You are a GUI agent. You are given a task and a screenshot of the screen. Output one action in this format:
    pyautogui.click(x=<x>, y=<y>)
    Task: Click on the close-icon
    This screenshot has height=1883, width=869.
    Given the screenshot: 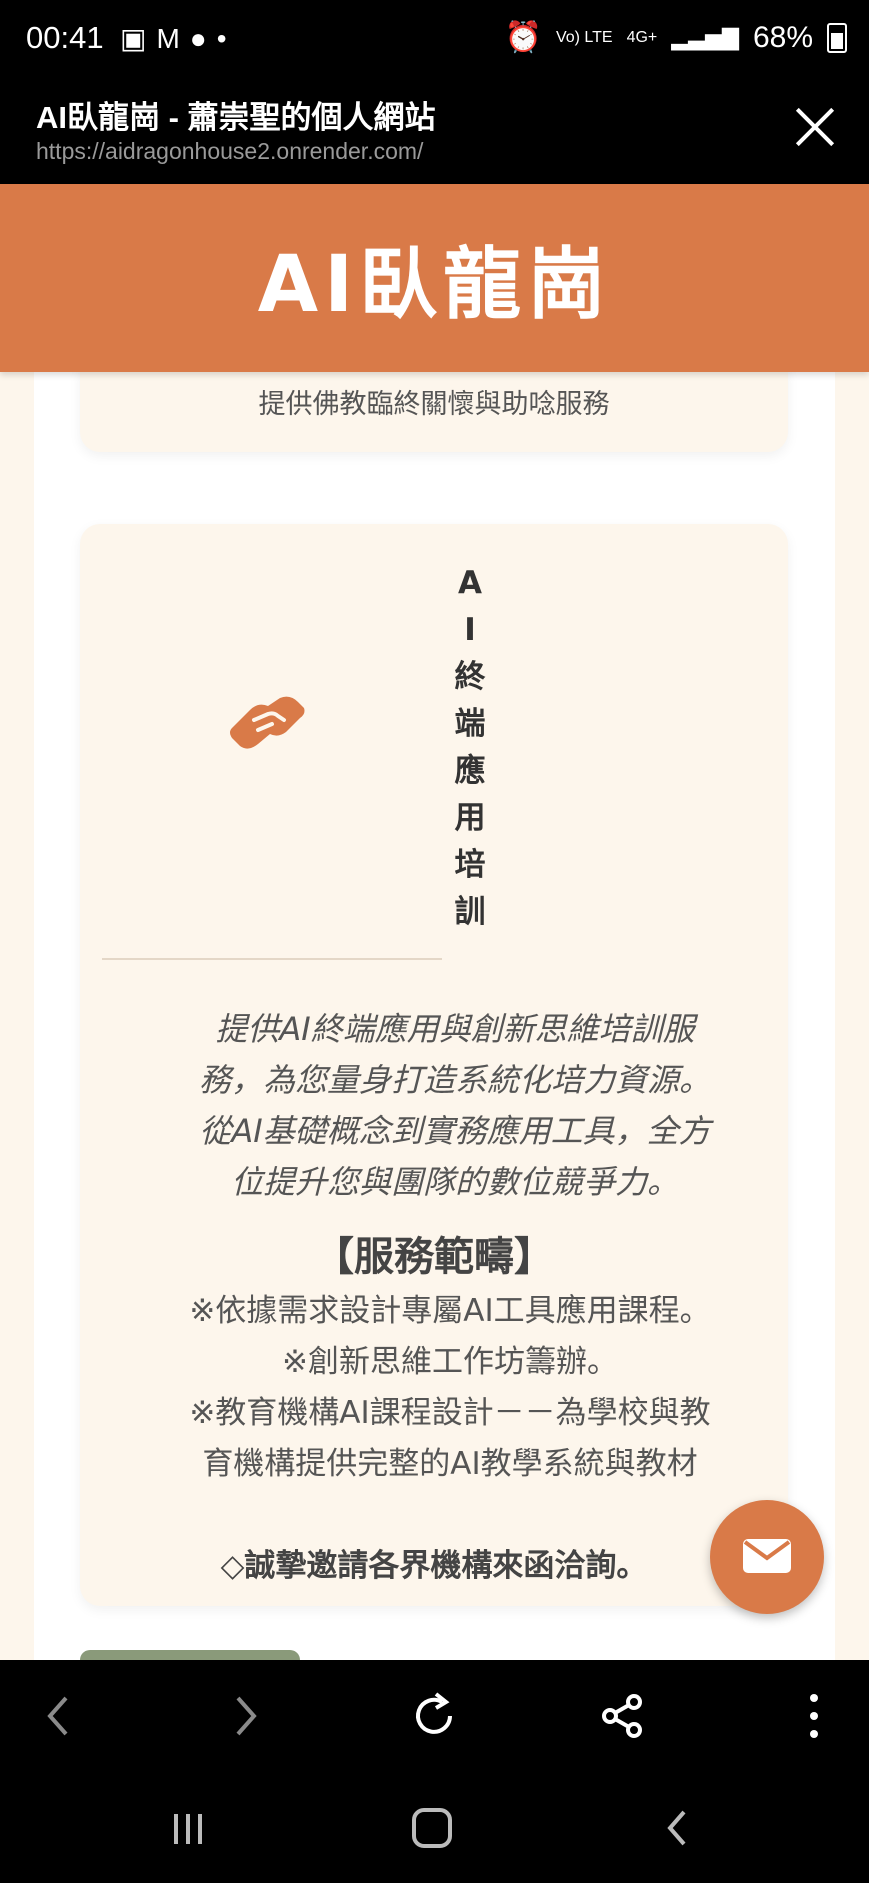 What is the action you would take?
    pyautogui.click(x=814, y=127)
    